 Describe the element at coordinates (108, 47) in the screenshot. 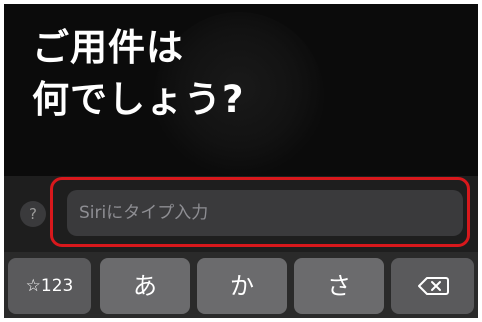

I see `siri-prompt-line1: ご用件は` at that location.